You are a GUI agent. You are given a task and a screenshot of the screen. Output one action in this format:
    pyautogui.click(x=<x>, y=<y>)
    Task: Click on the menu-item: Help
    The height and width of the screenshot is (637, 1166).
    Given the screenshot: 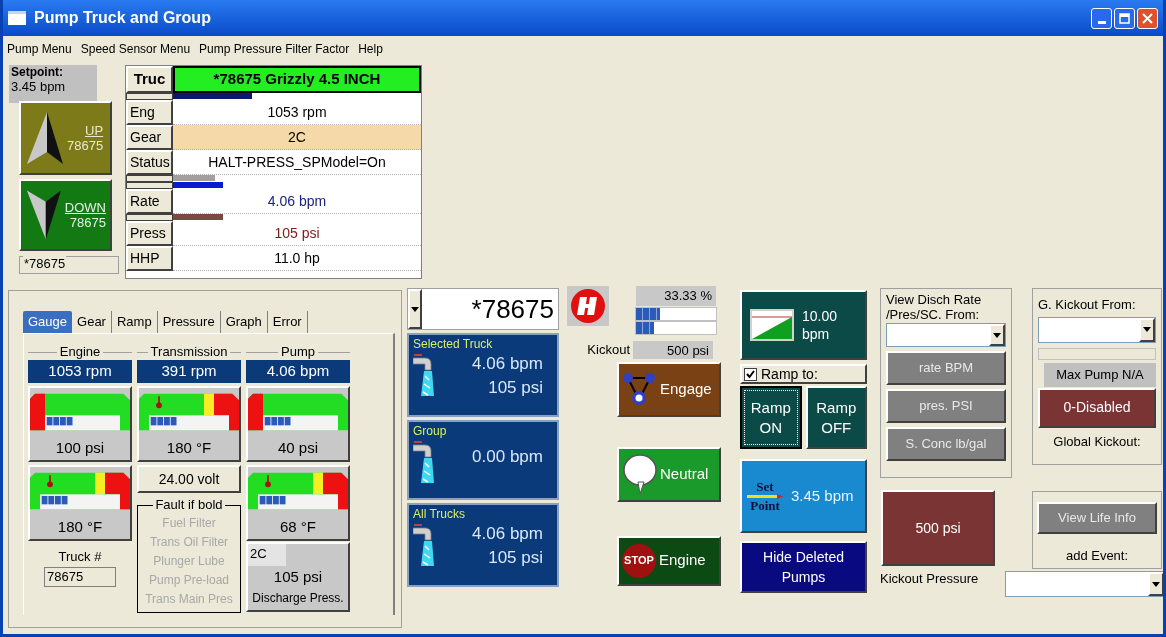 What is the action you would take?
    pyautogui.click(x=370, y=49)
    